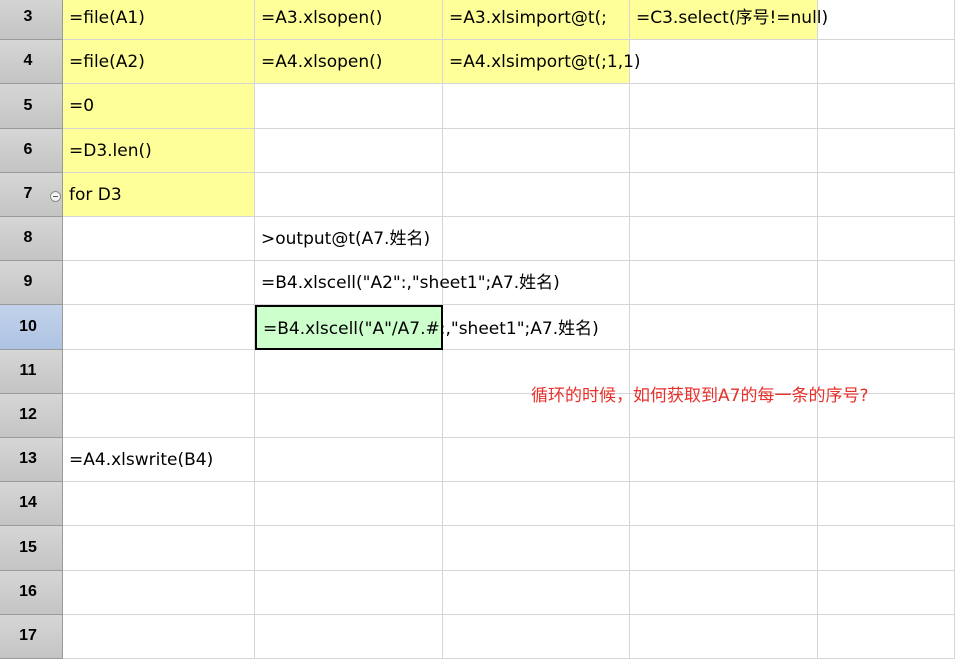  What do you see at coordinates (349, 195) in the screenshot?
I see `cell-B7` at bounding box center [349, 195].